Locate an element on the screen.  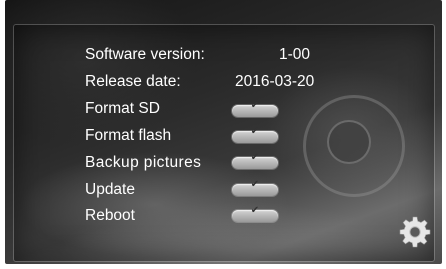
release-date-label: Release date: is located at coordinates (133, 81).